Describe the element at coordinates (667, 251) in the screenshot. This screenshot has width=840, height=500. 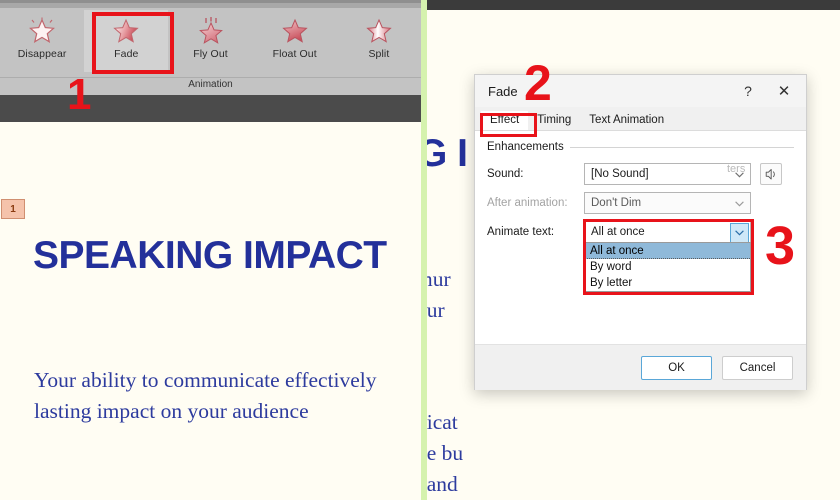
I see `dropdown-option-all-at-once: All at once` at that location.